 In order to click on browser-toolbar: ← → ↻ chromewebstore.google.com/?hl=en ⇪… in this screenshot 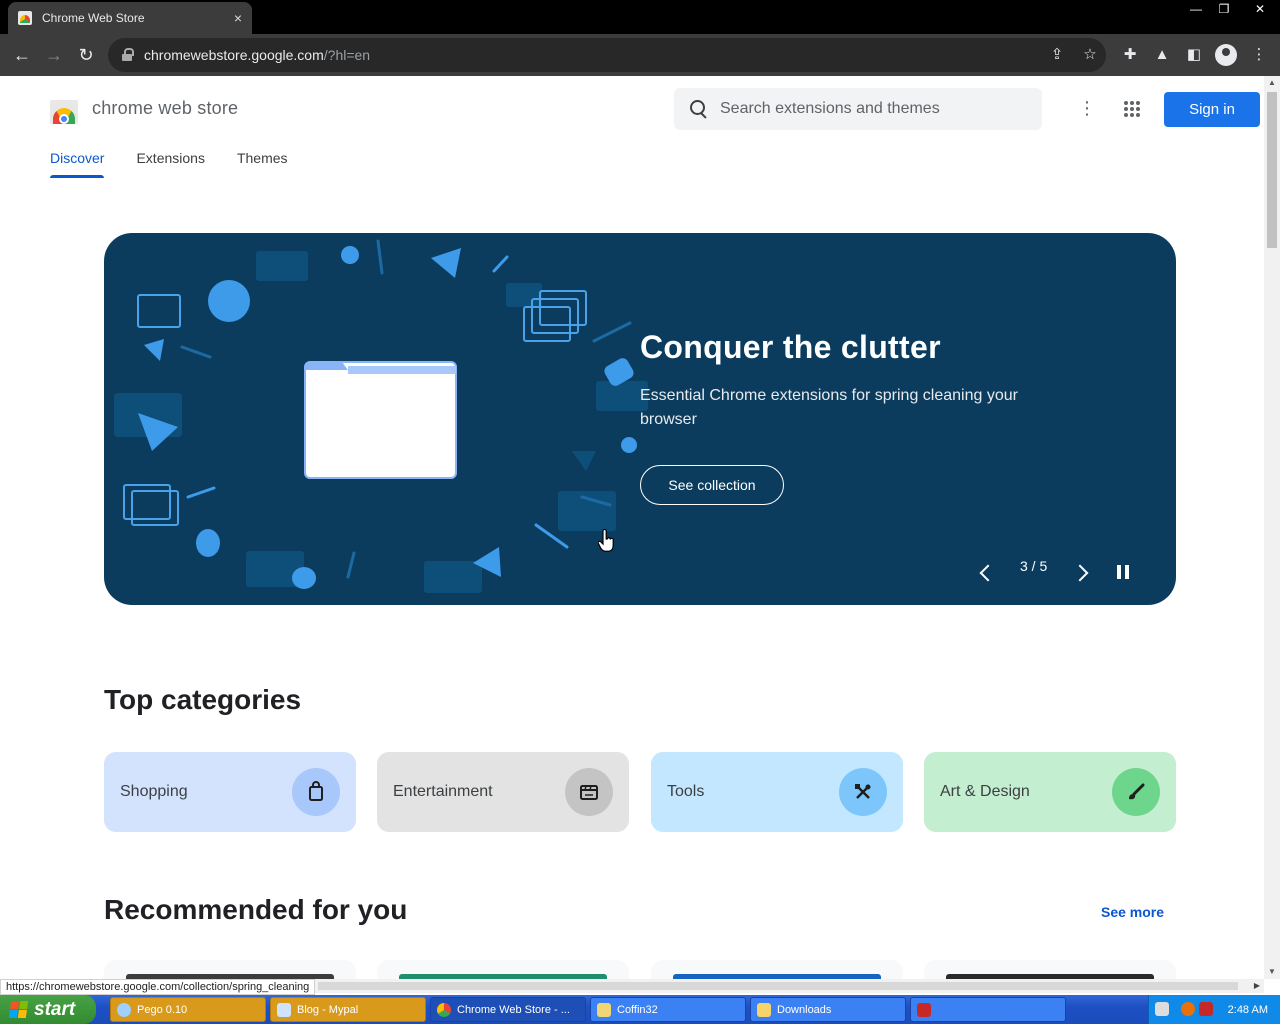, I will do `click(640, 55)`.